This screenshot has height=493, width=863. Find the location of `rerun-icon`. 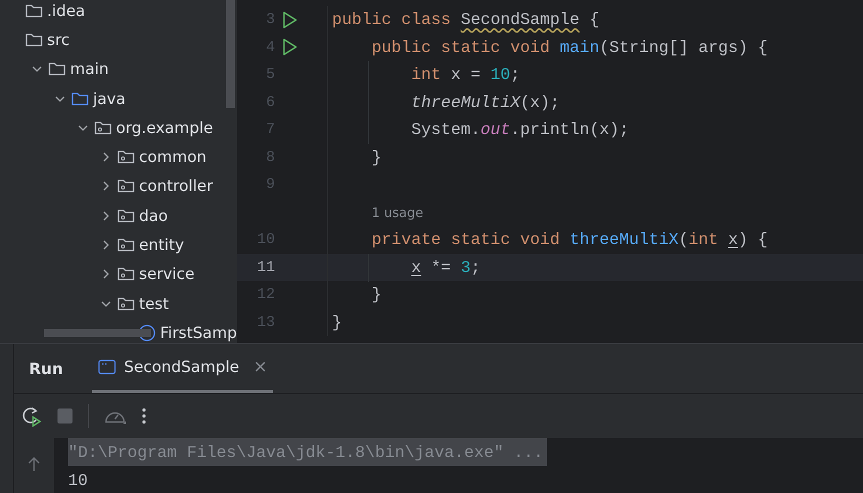

rerun-icon is located at coordinates (31, 416).